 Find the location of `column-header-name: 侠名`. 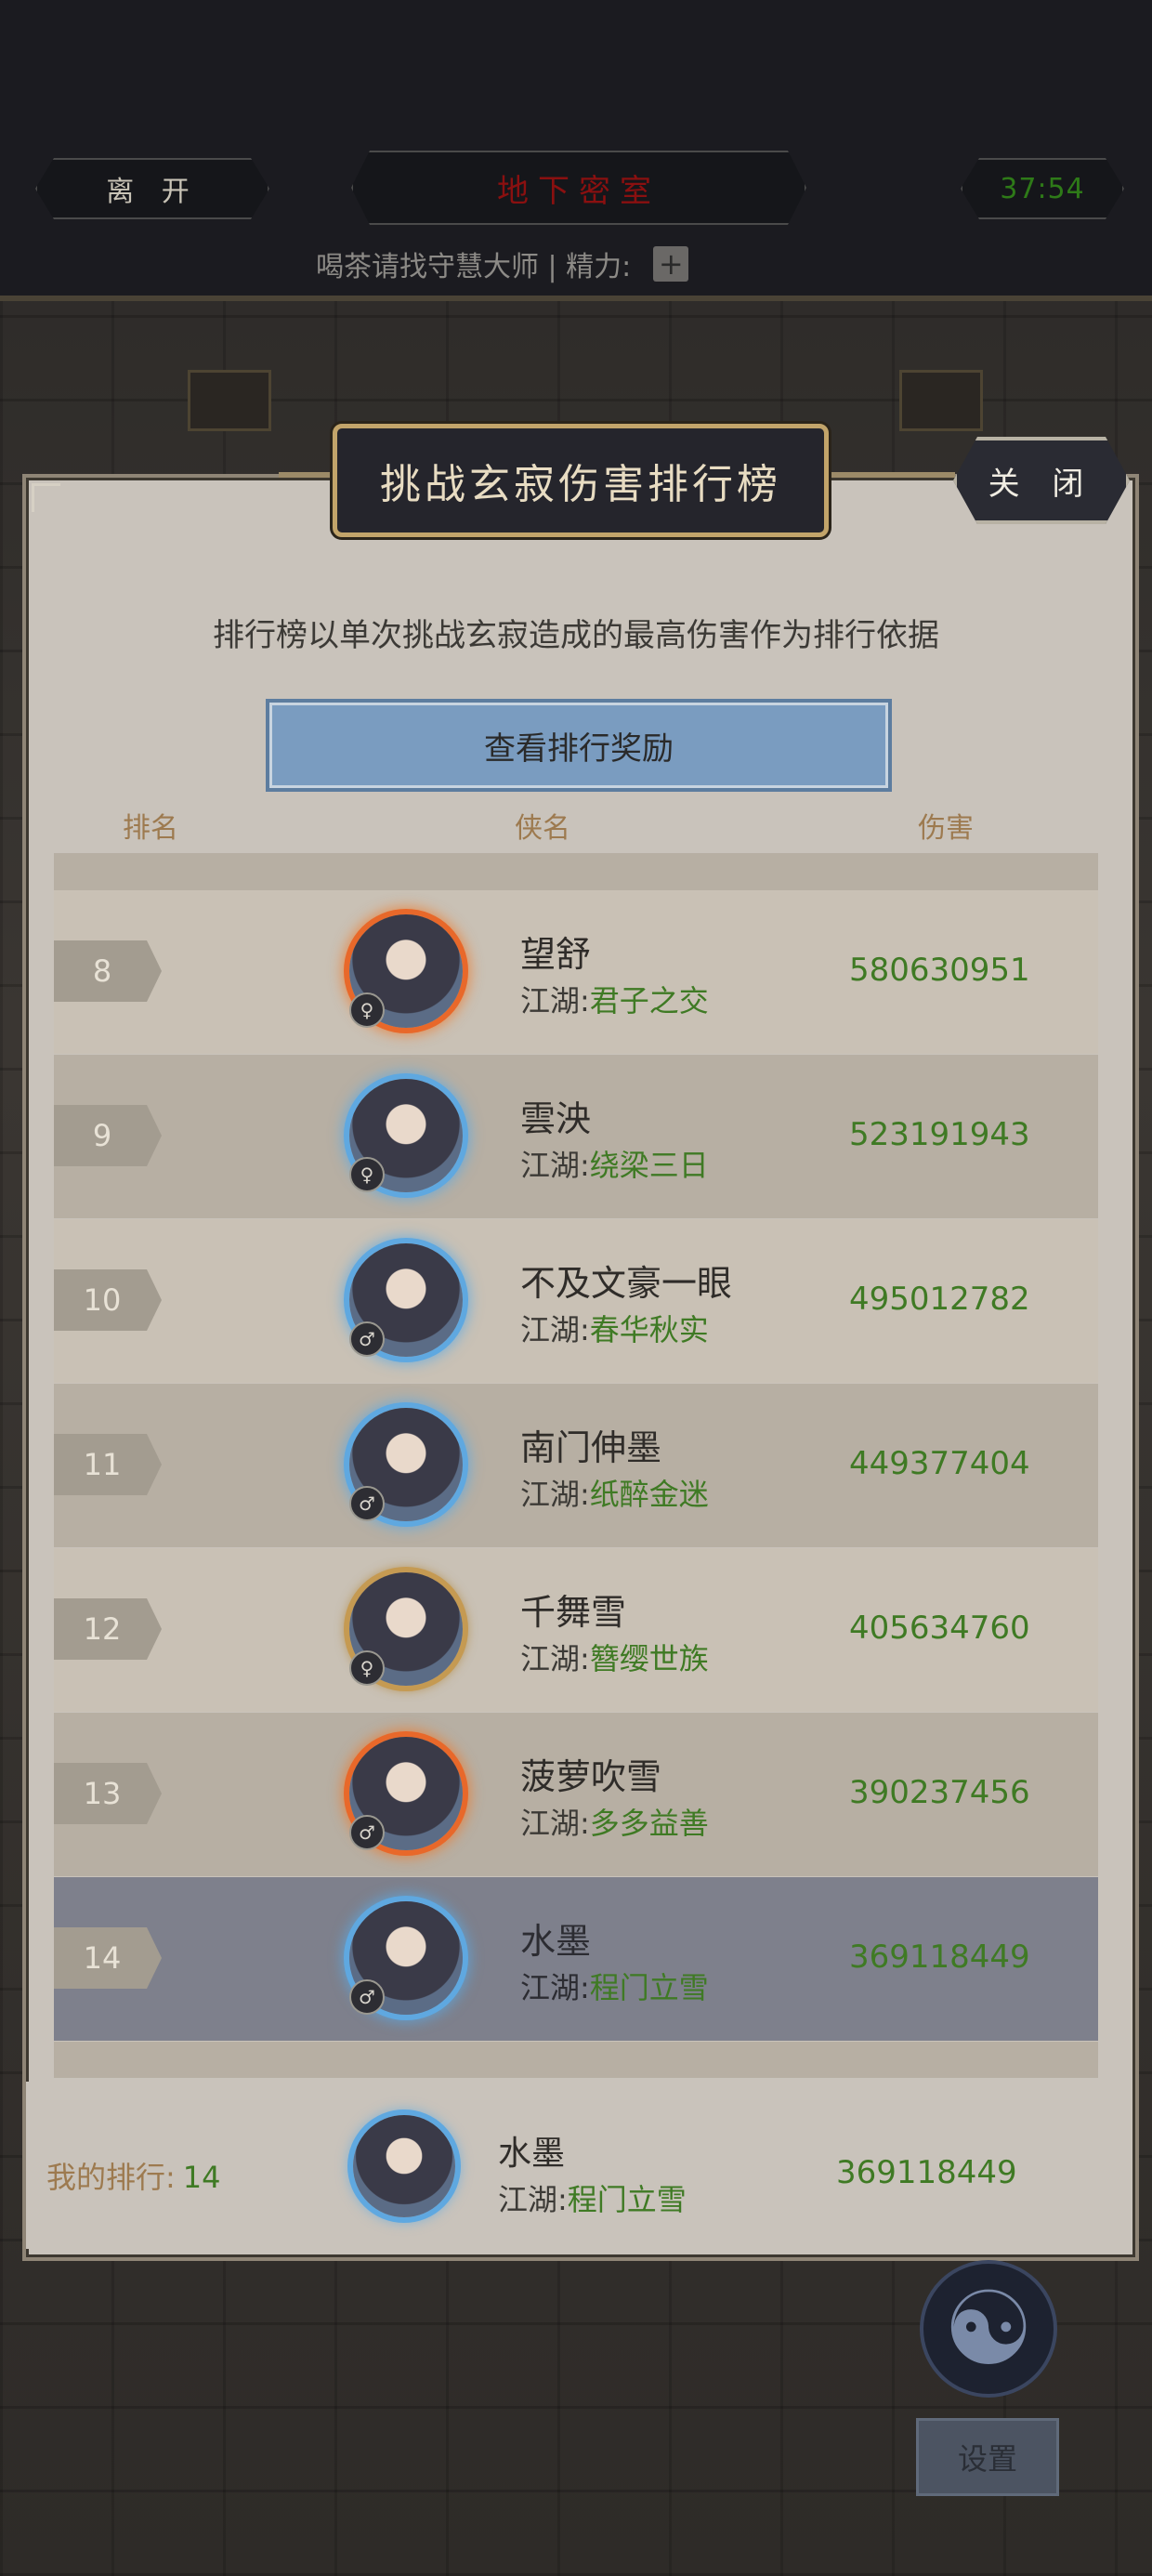

column-header-name: 侠名 is located at coordinates (542, 828).